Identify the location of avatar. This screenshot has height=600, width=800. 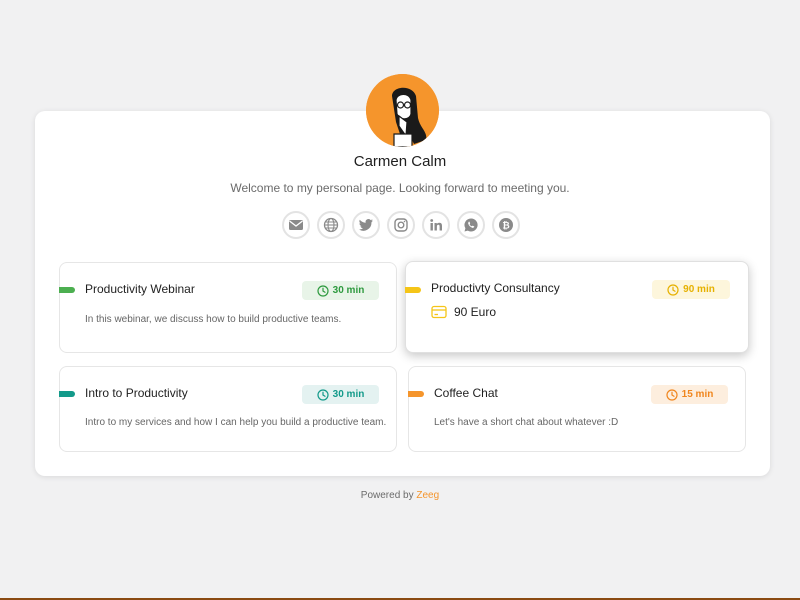
(402, 110).